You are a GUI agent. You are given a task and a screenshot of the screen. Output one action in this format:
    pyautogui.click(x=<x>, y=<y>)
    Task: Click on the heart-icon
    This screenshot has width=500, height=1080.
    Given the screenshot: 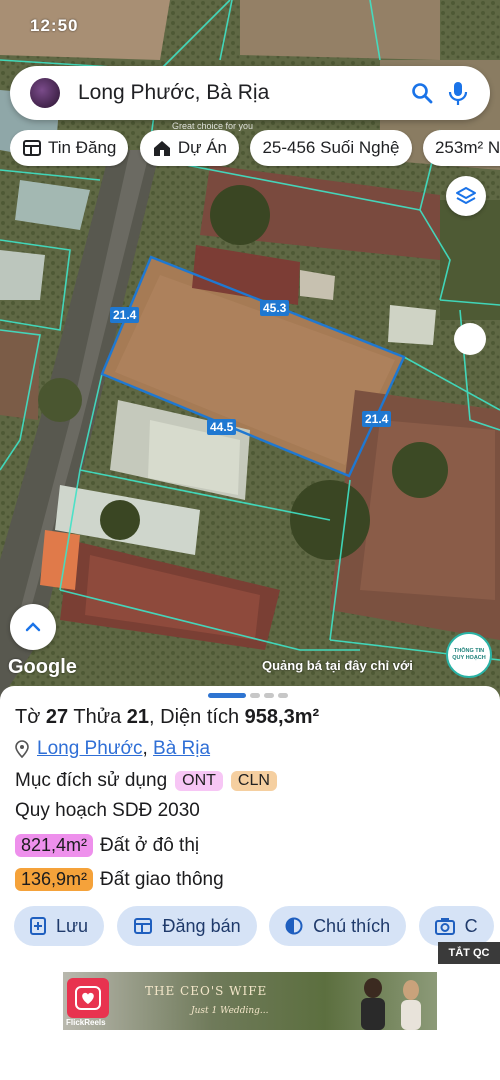 What is the action you would take?
    pyautogui.click(x=88, y=998)
    